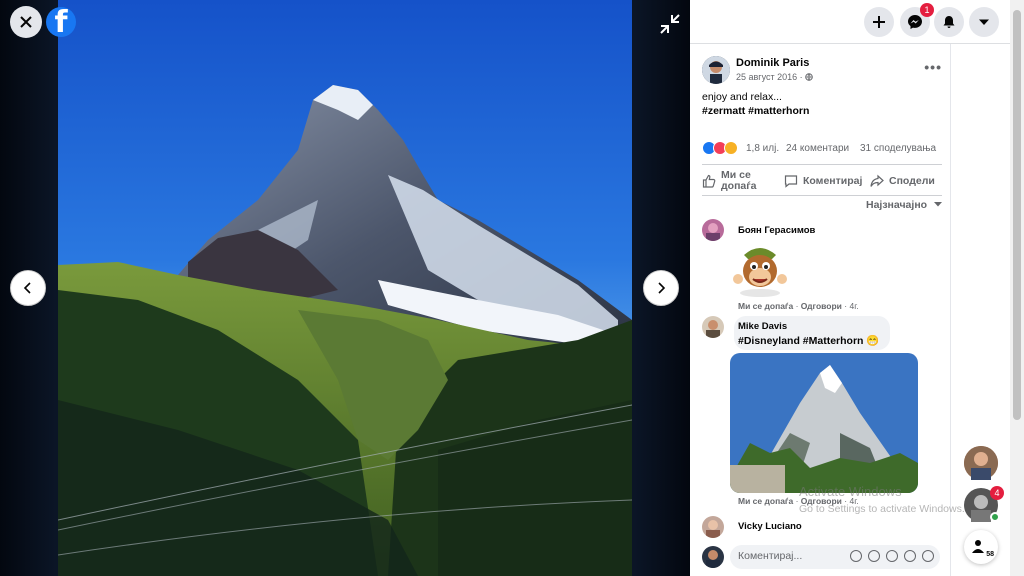 The height and width of the screenshot is (576, 1024). Describe the element at coordinates (898, 148) in the screenshot. I see `shares-count: 31 споделувања` at that location.